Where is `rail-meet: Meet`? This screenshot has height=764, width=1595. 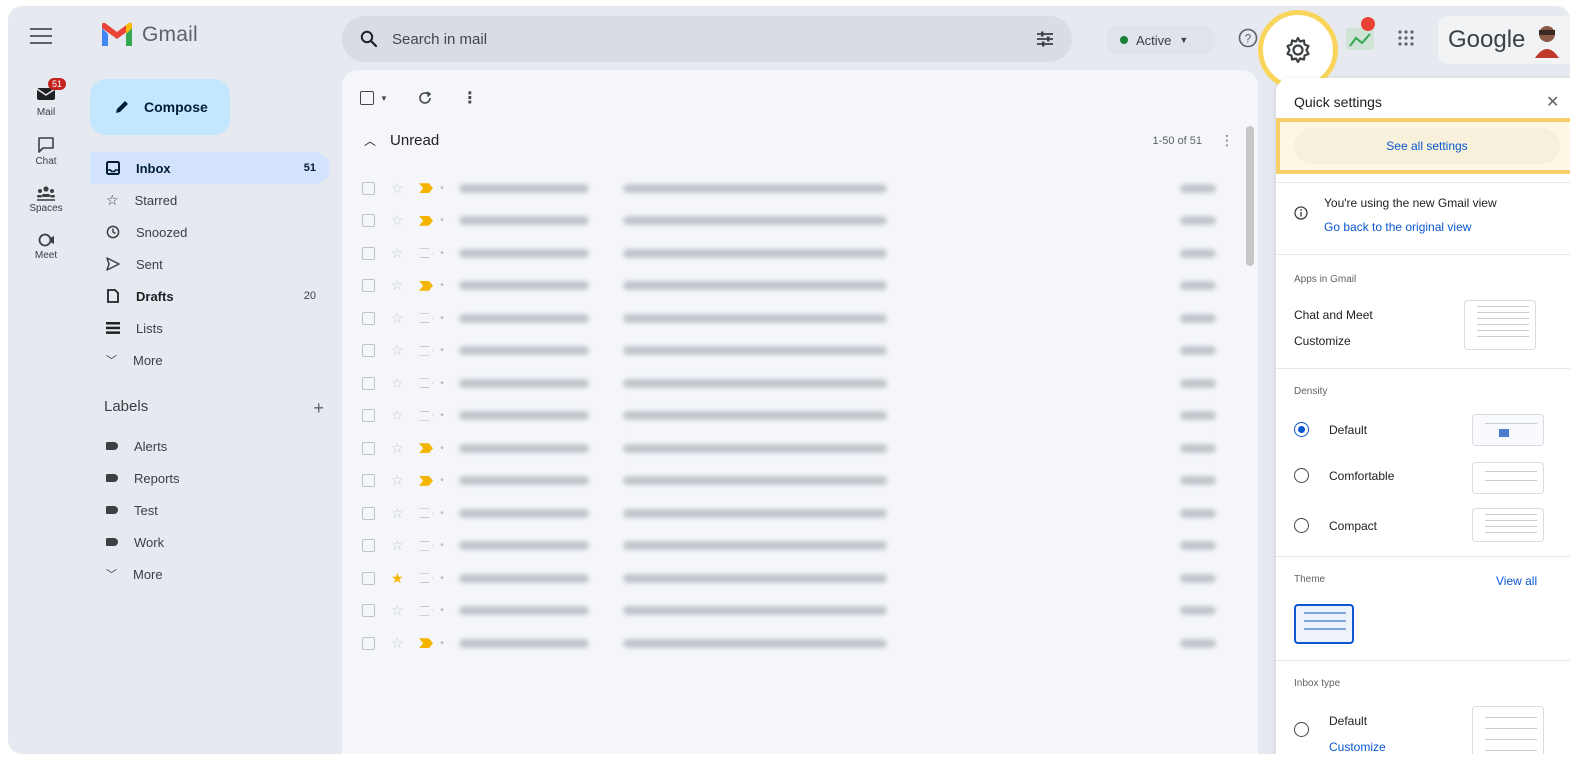
rail-meet: Meet is located at coordinates (46, 246).